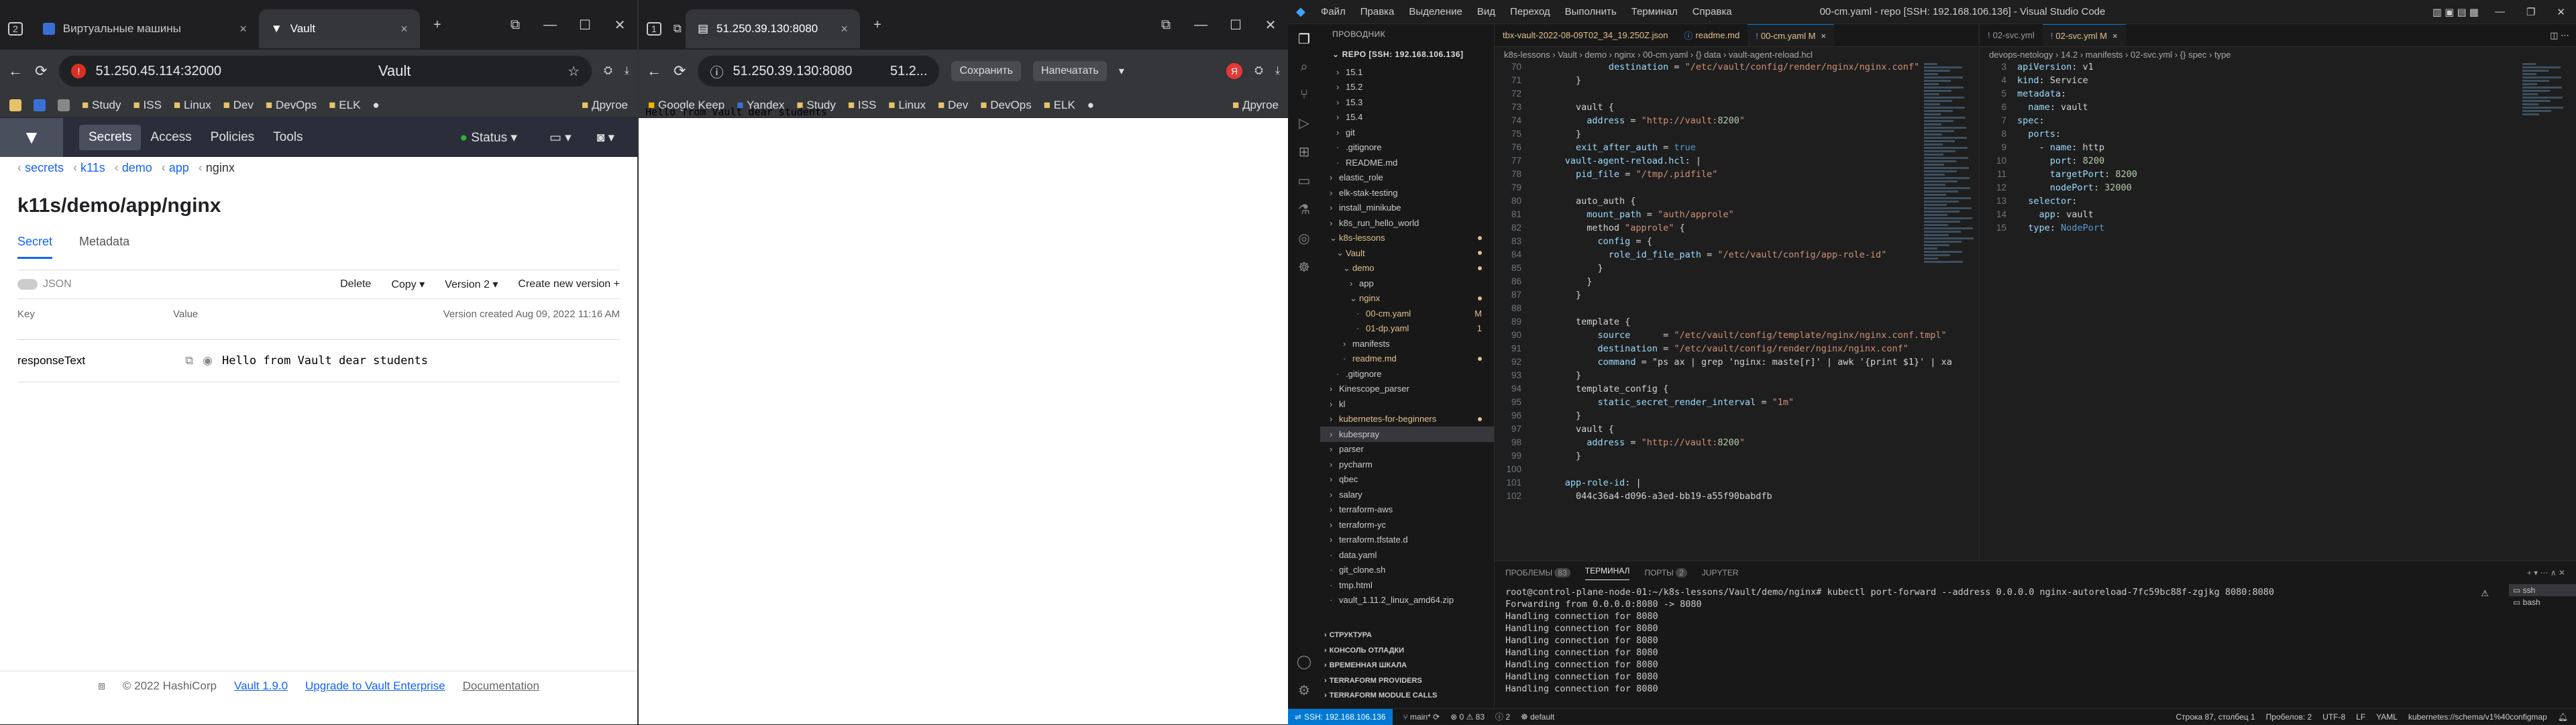  What do you see at coordinates (1407, 681) in the screenshot?
I see `section-terraform-providers: › TERRAFORM PROVIDERS` at bounding box center [1407, 681].